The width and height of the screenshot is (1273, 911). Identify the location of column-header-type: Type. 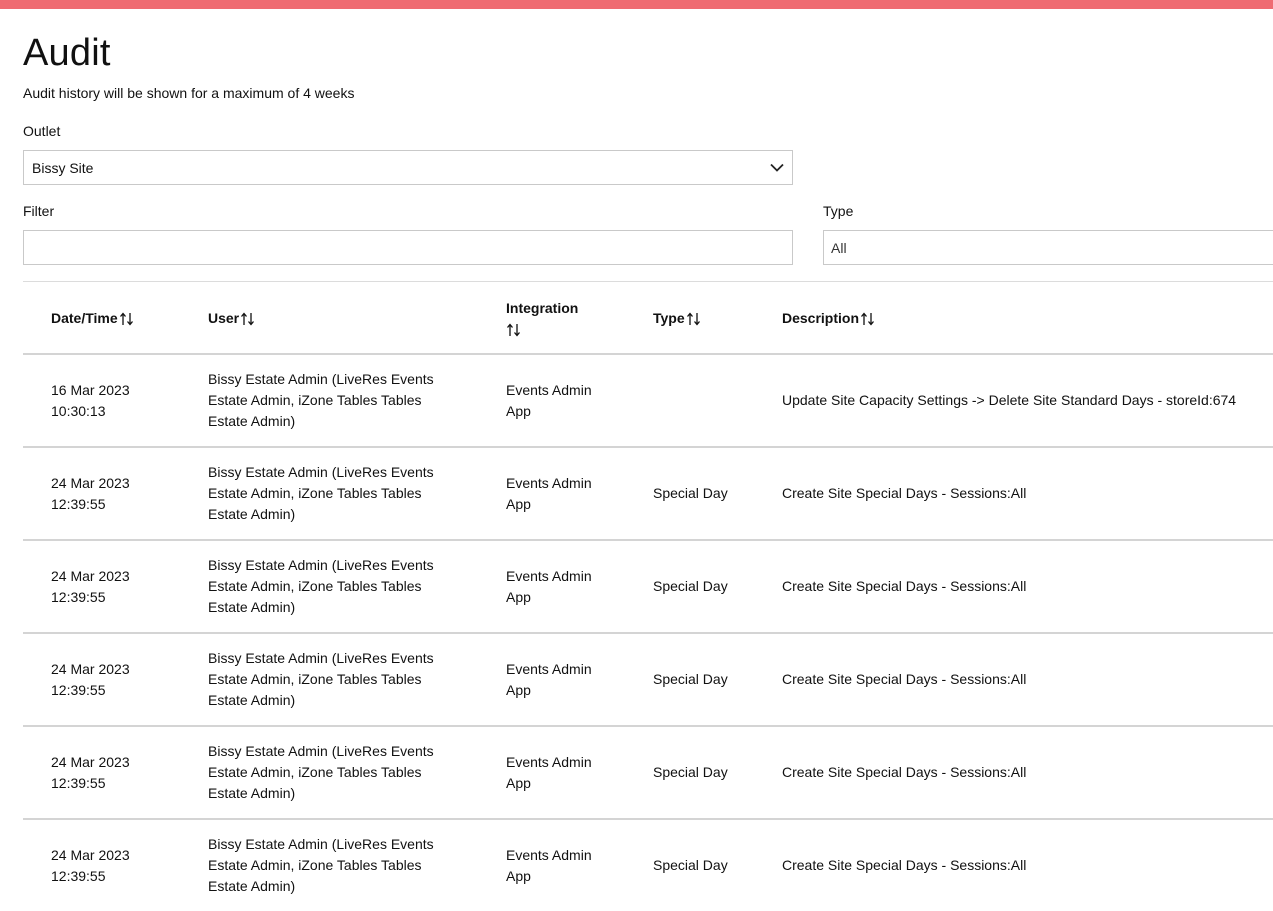
(703, 317).